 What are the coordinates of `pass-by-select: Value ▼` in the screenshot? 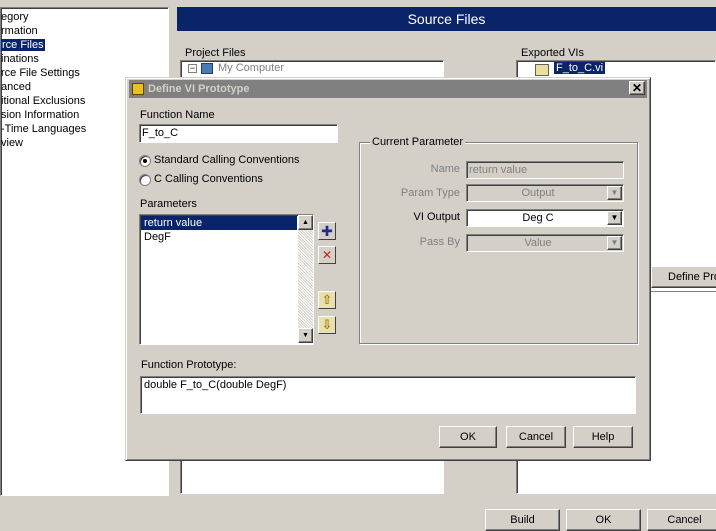 It's located at (545, 243).